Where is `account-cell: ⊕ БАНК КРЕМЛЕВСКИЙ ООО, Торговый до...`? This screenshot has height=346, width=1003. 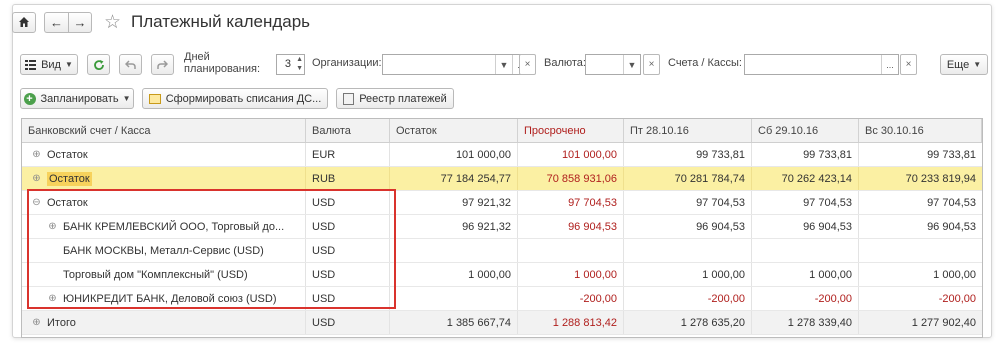 account-cell: ⊕ БАНК КРЕМЛЕВСКИЙ ООО, Торговый до... is located at coordinates (164, 226).